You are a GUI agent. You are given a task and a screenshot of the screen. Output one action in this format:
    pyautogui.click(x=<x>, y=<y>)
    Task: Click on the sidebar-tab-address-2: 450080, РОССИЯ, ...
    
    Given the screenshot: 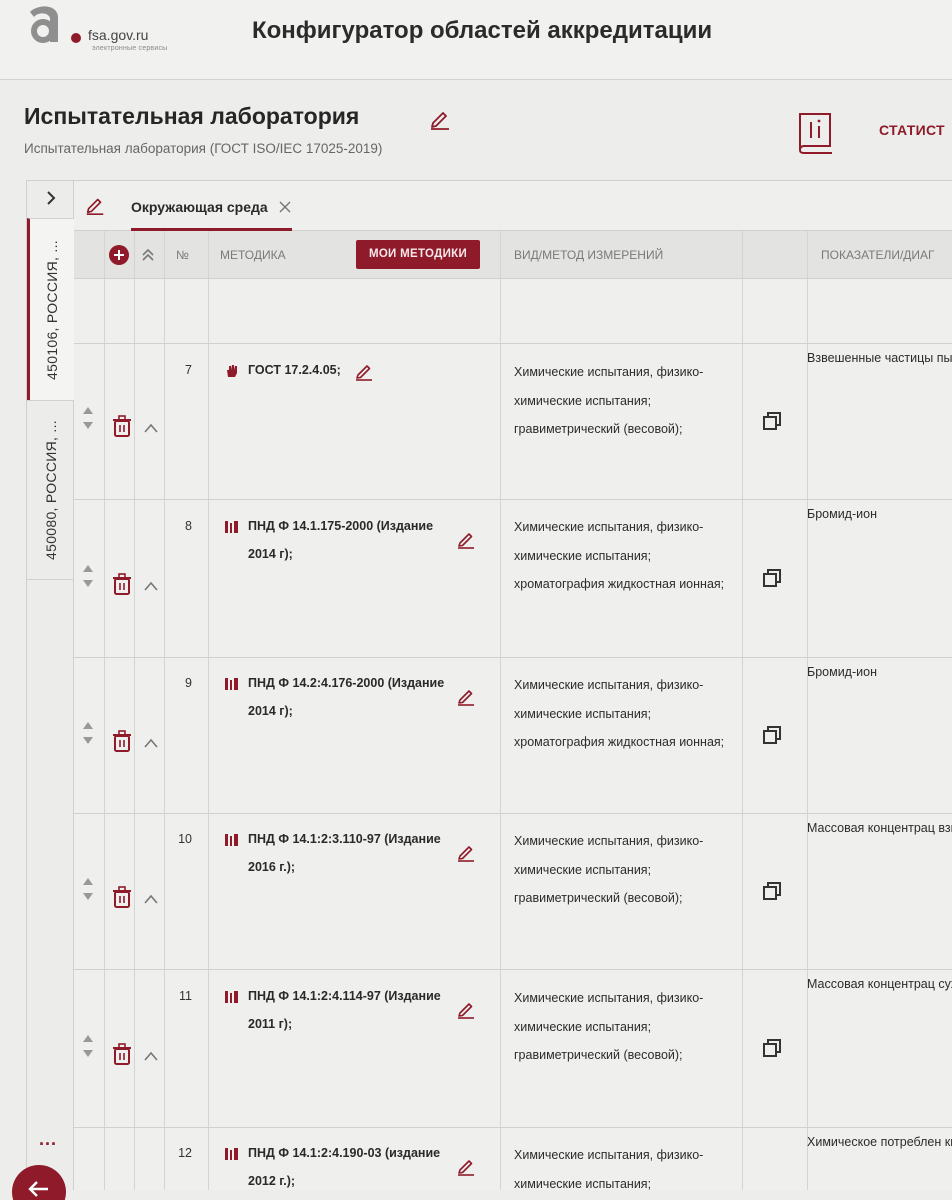 What is the action you would take?
    pyautogui.click(x=50, y=490)
    